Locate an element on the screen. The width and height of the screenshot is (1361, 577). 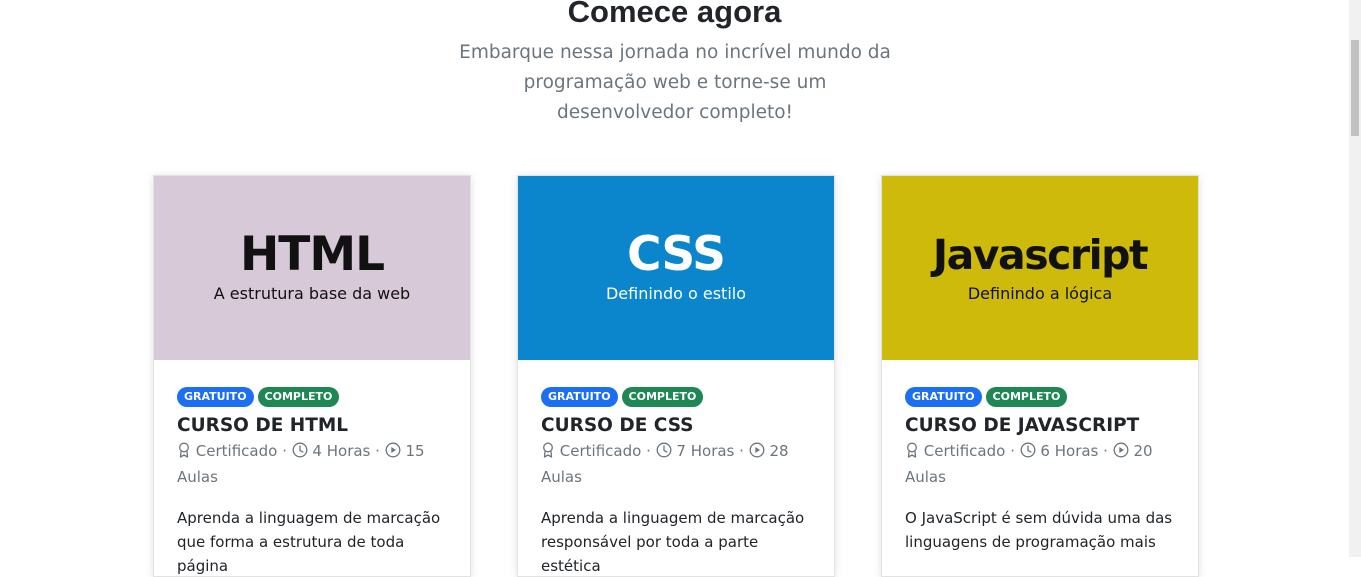
course-meta: Certificado · 4 Horas · 15 Aulas is located at coordinates (312, 464).